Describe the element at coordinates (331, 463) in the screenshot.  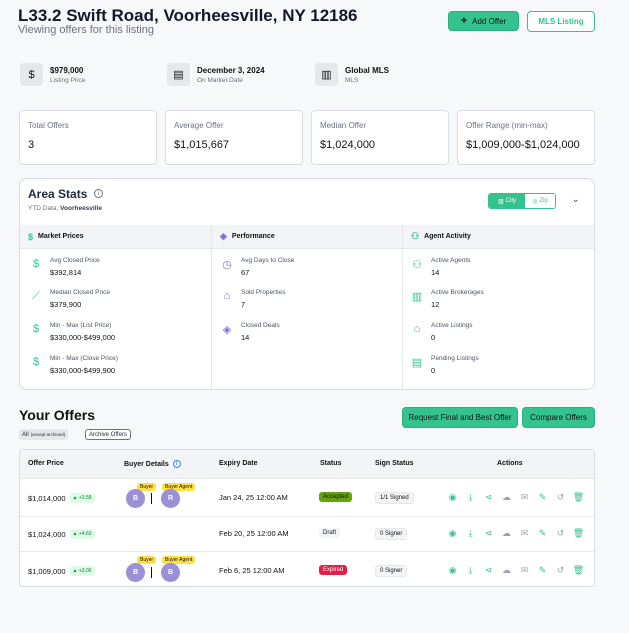
I see `col-status: Status` at that location.